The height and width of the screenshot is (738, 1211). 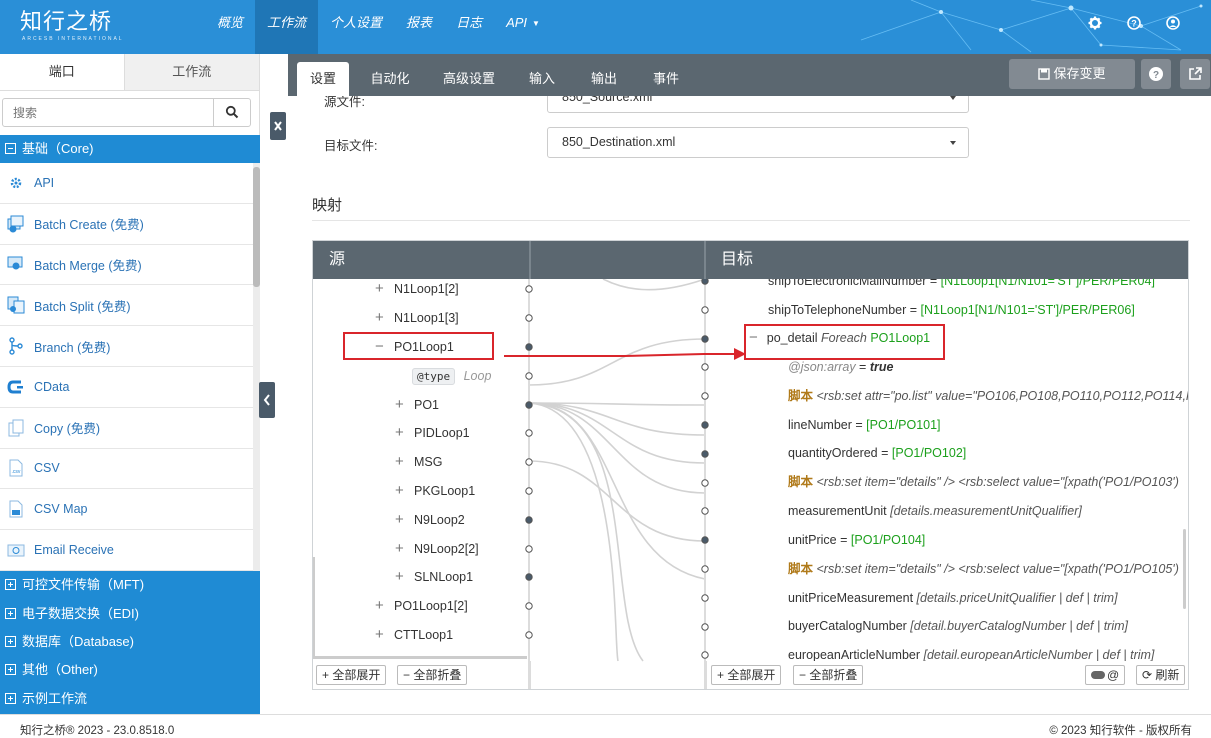 What do you see at coordinates (801, 482) in the screenshot?
I see `script-keyword: 脚本` at bounding box center [801, 482].